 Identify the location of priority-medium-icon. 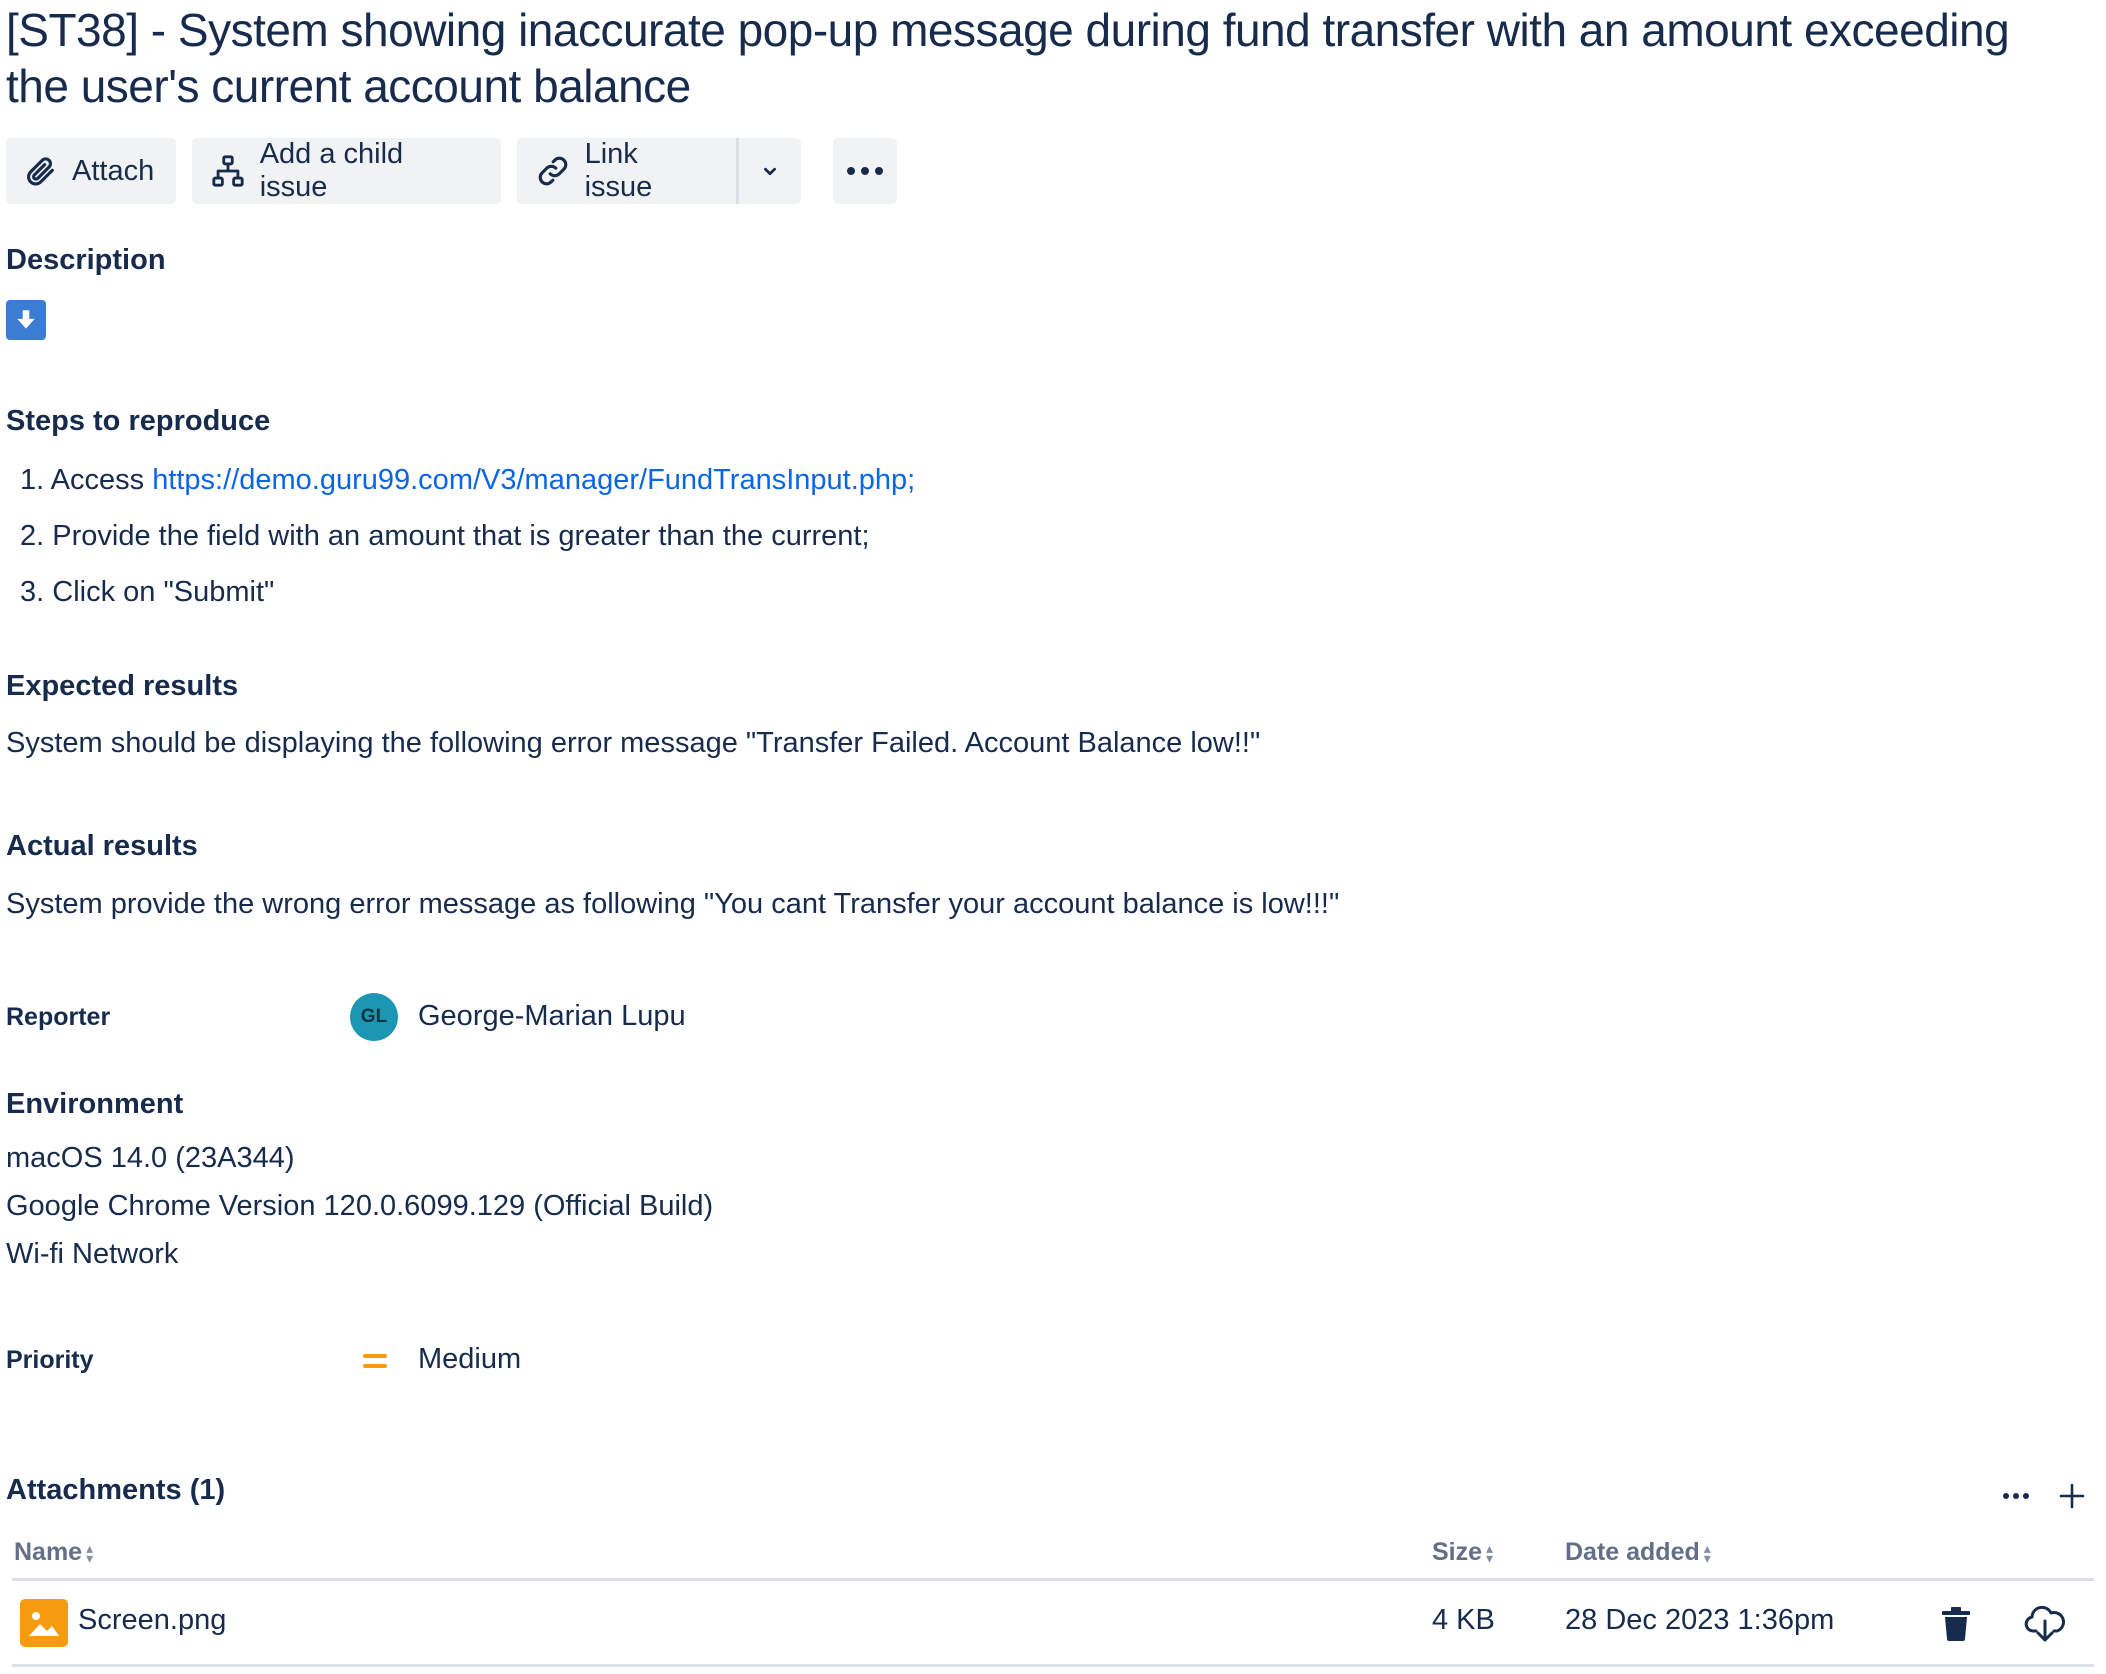
(375, 1361).